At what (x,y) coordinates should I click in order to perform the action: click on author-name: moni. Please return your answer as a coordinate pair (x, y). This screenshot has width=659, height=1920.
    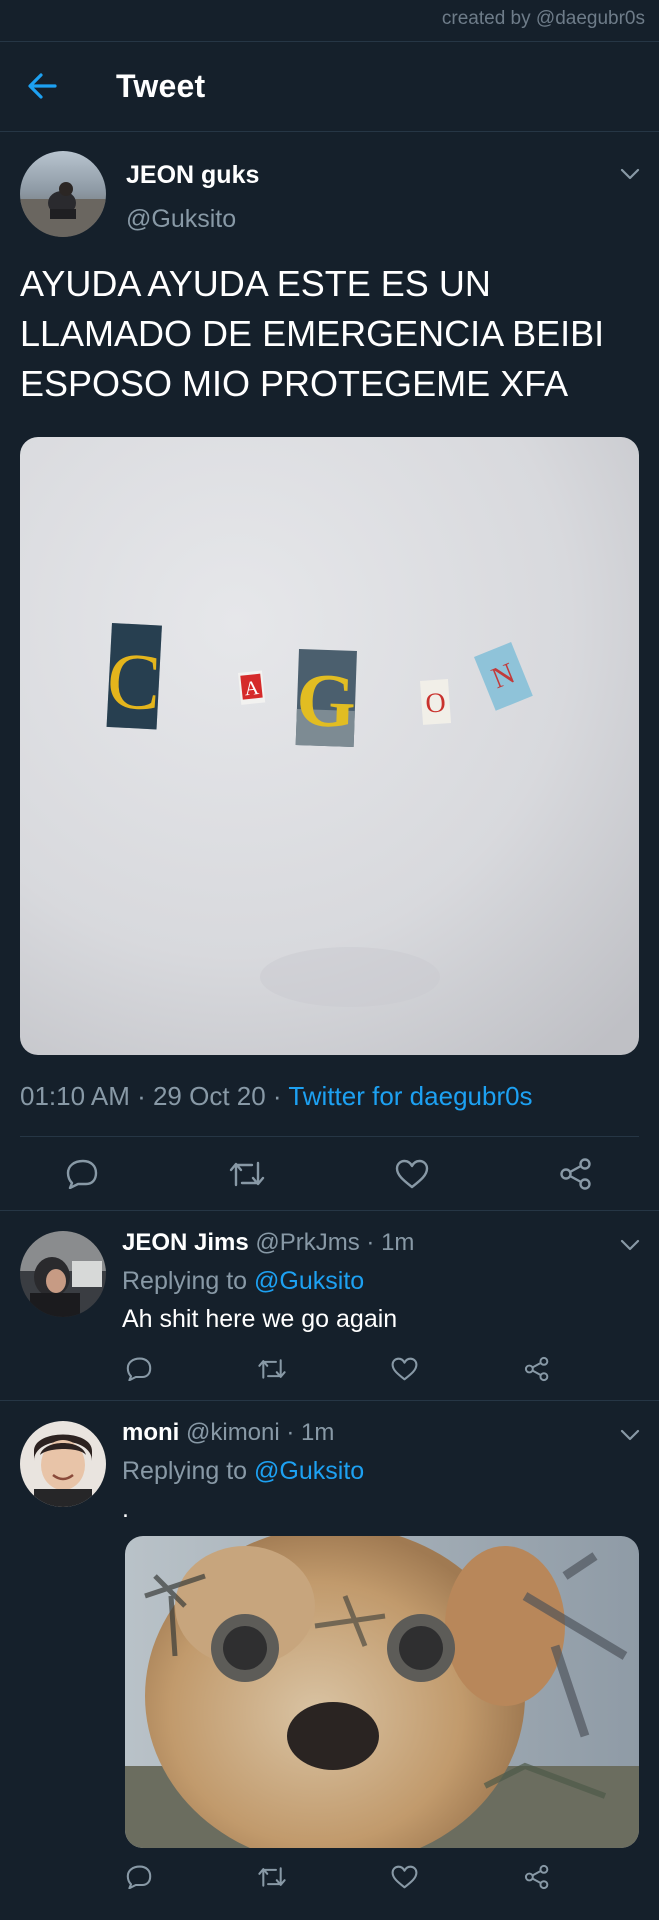
    Looking at the image, I should click on (150, 1432).